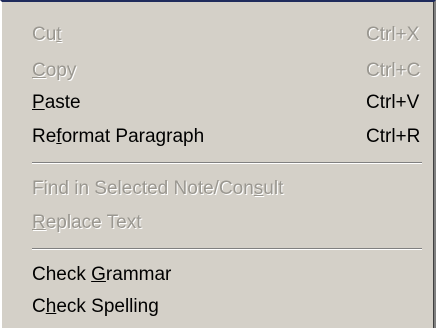  I want to click on menu-item-reformat-paragraph-label: Reformat Paragraph, so click(118, 136).